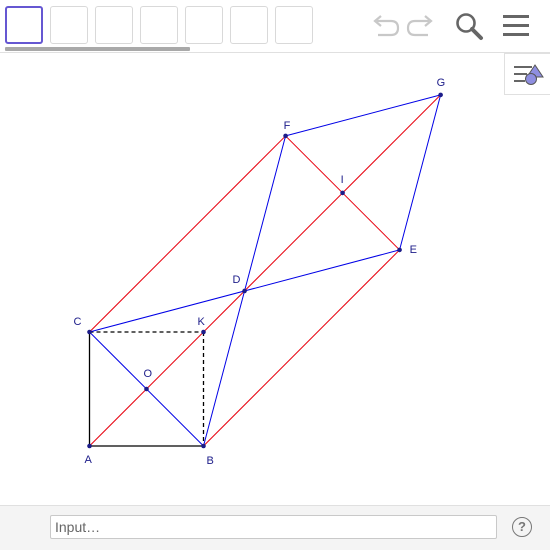  Describe the element at coordinates (89, 446) in the screenshot. I see `point-A` at that location.